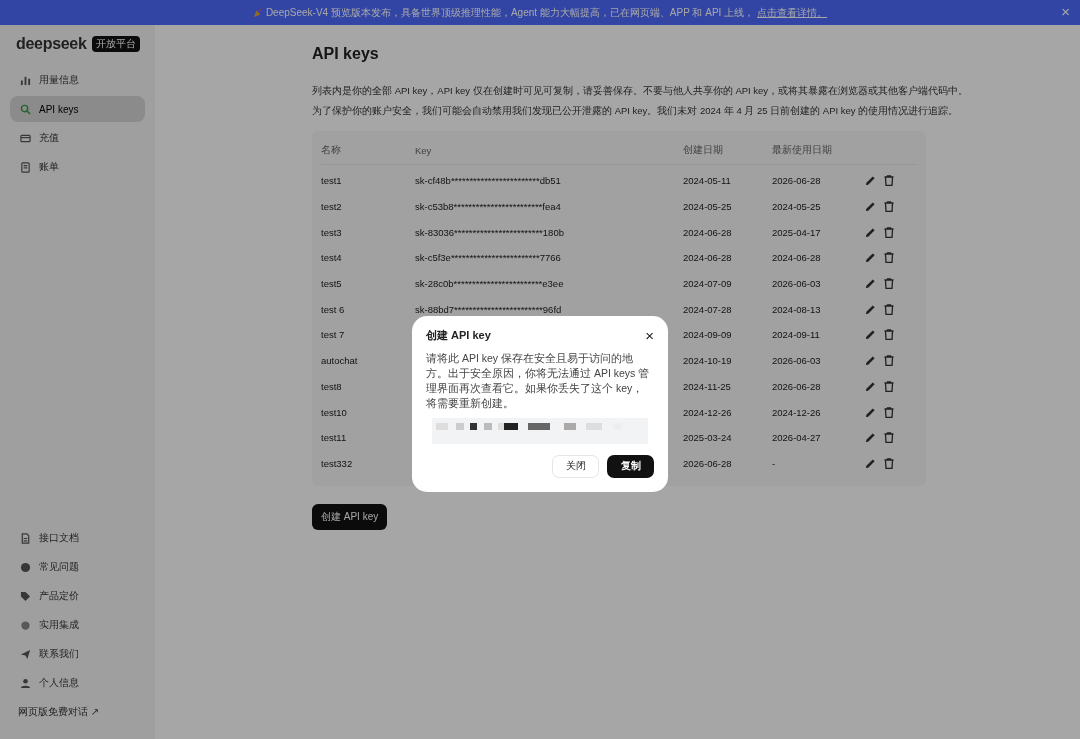 This screenshot has height=739, width=1080. I want to click on platform-badge: 开放平台, so click(115, 43).